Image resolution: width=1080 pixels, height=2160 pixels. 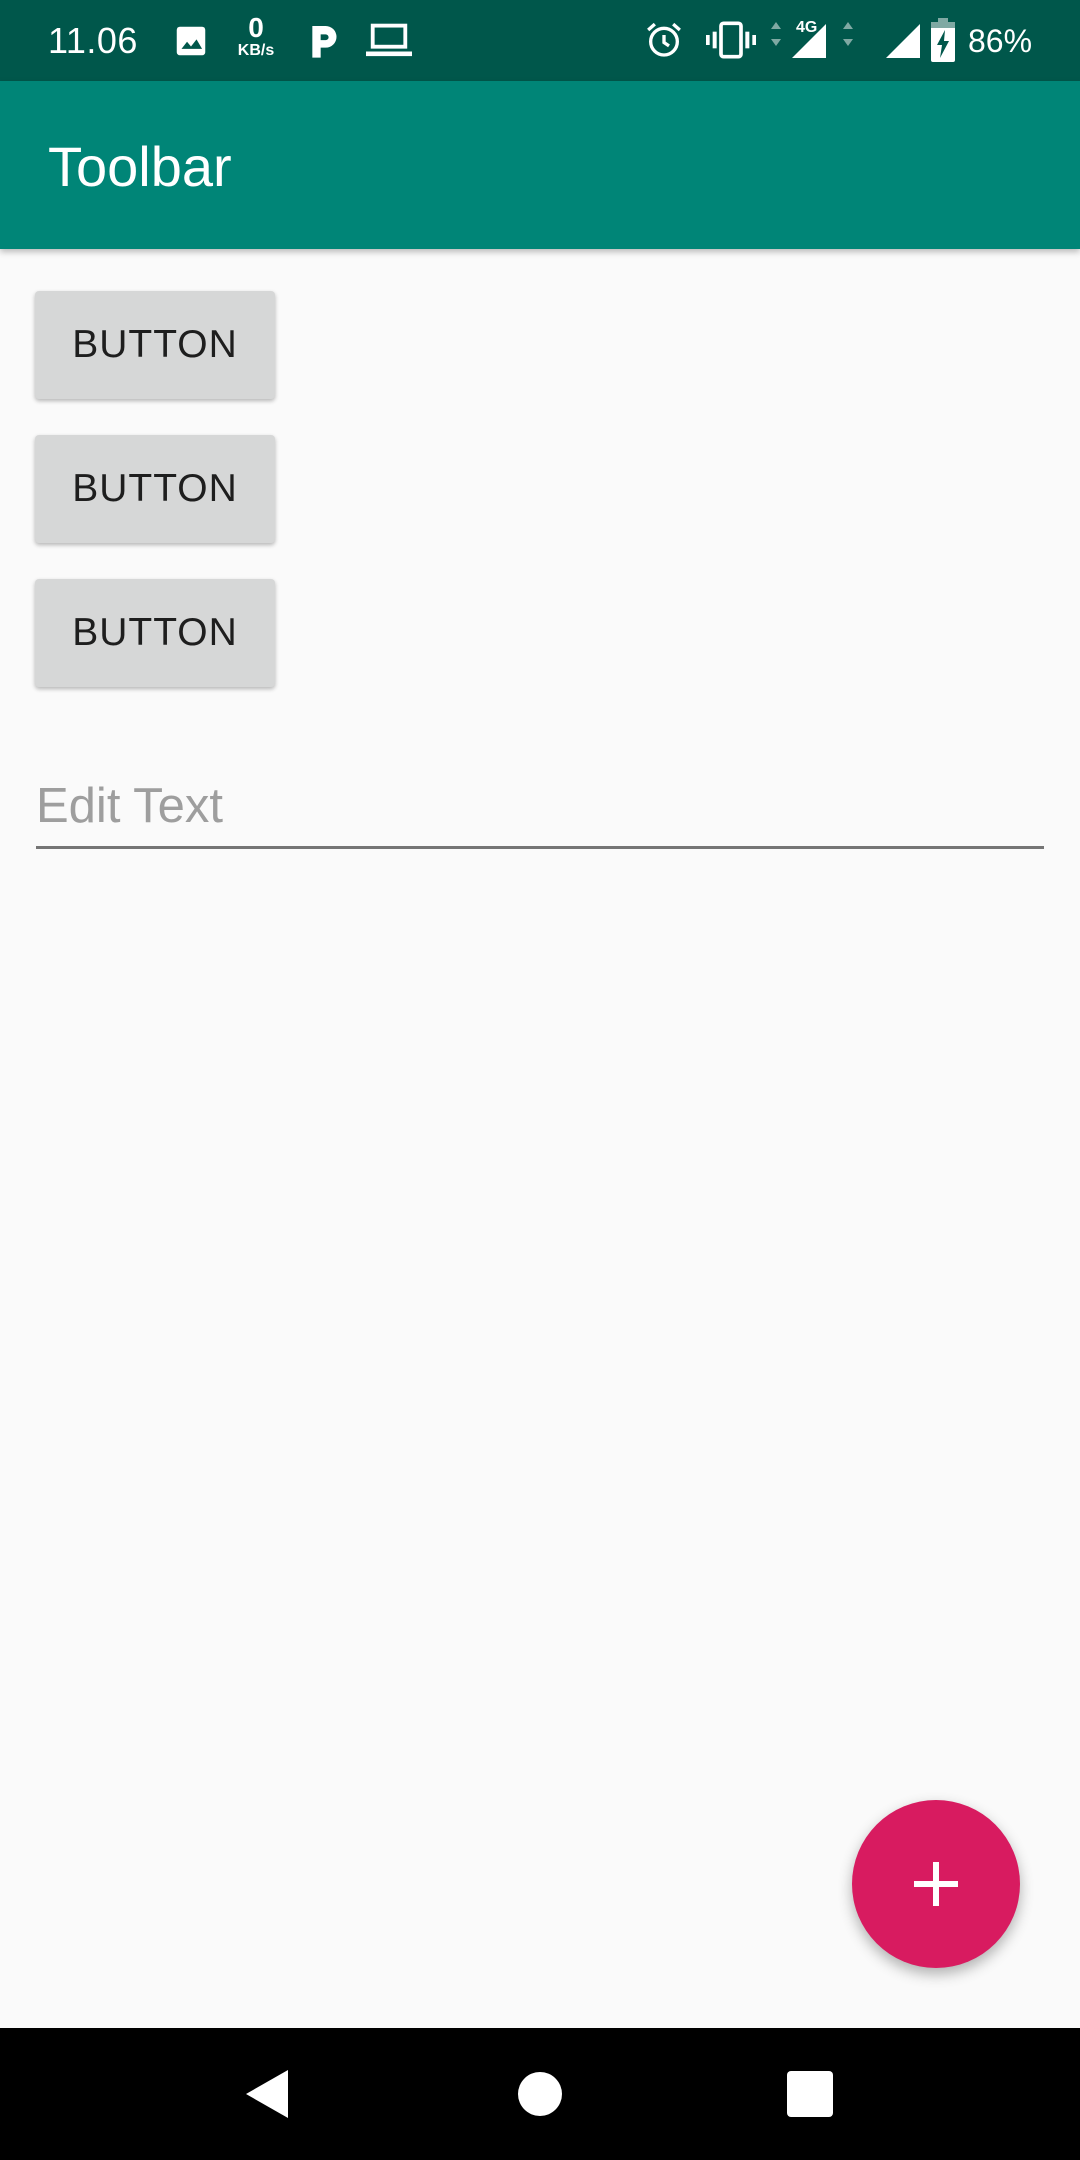 What do you see at coordinates (812, 38) in the screenshot?
I see `signal-4g-icon: 4G` at bounding box center [812, 38].